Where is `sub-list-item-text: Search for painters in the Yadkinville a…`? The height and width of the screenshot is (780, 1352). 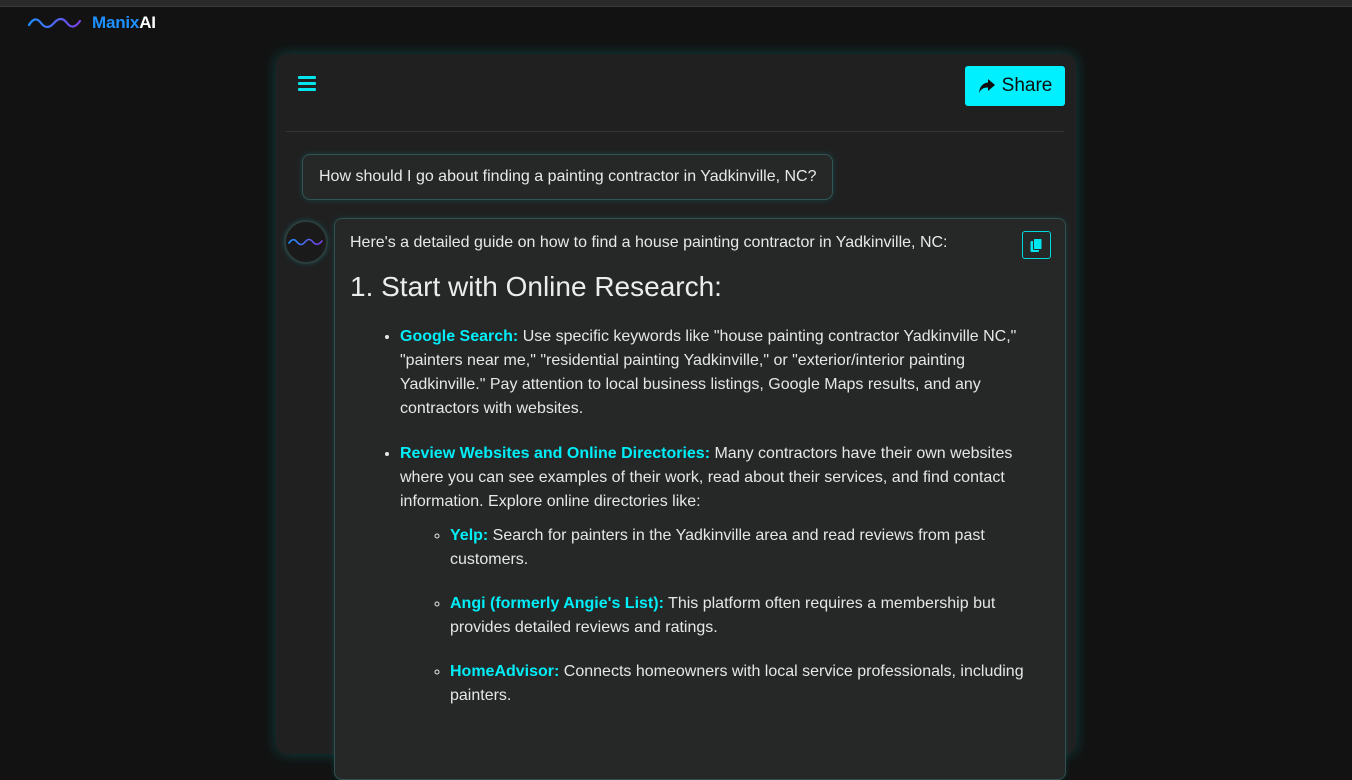
sub-list-item-text: Search for painters in the Yadkinville a… is located at coordinates (717, 547).